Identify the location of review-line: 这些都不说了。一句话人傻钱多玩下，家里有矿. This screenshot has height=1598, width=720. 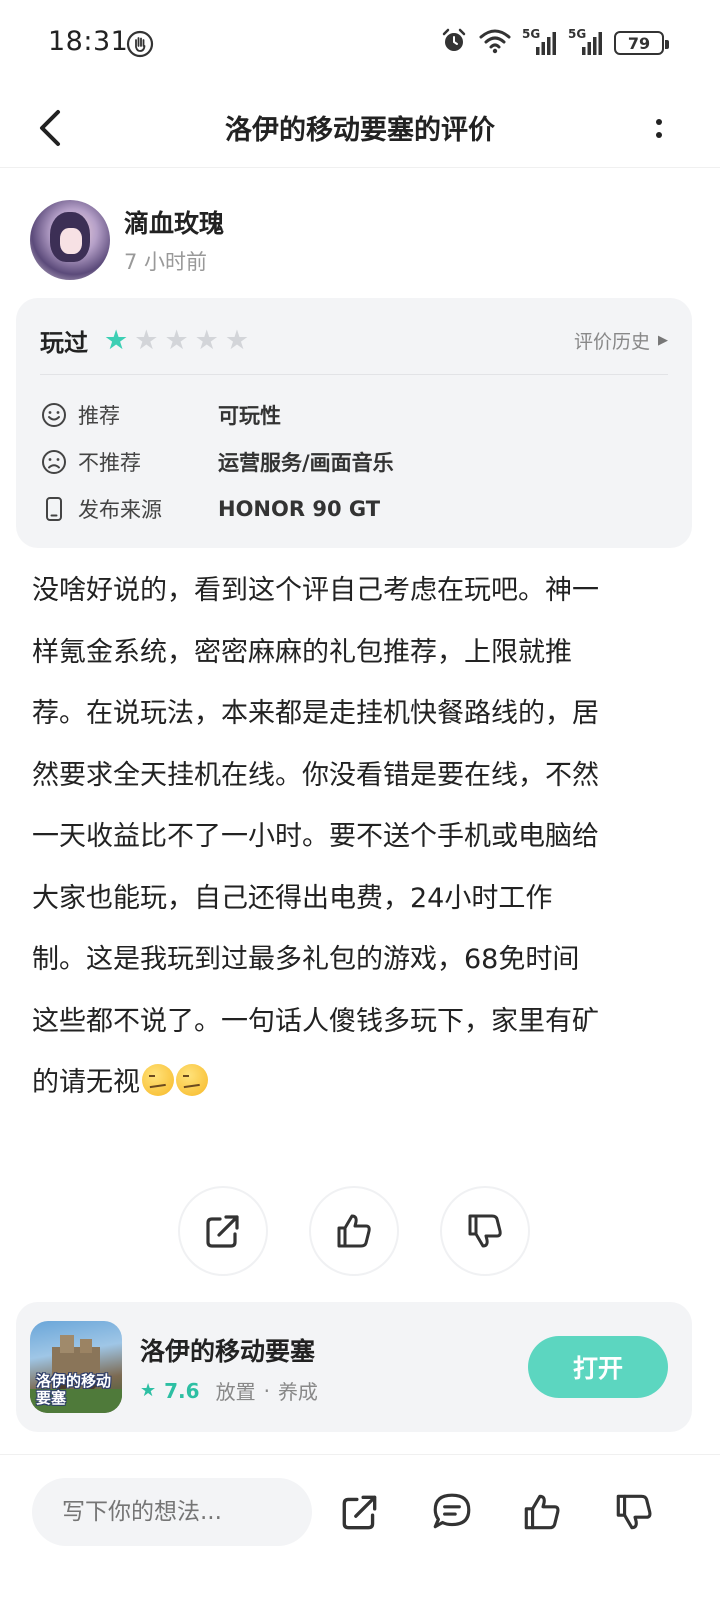
(315, 1021).